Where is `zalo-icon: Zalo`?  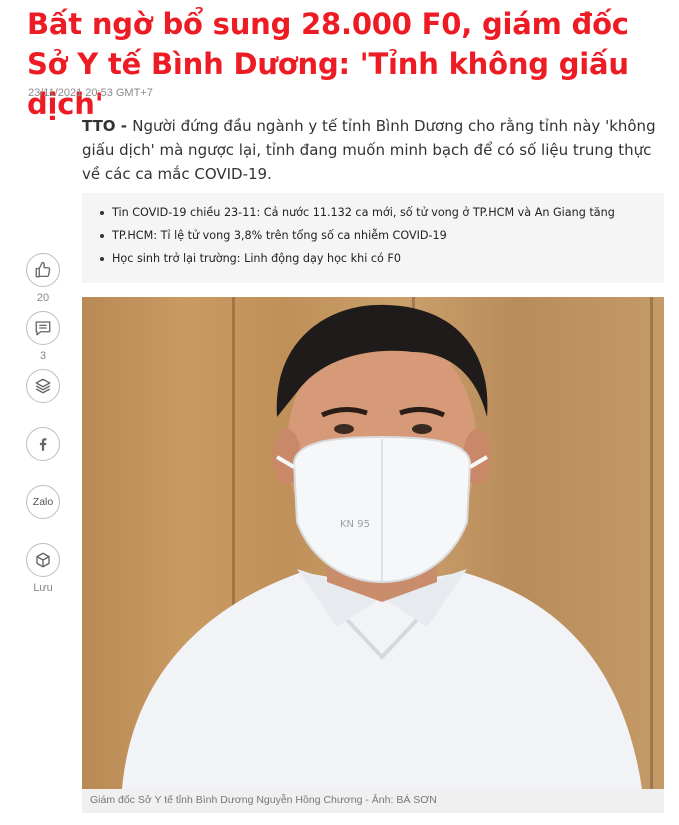 zalo-icon: Zalo is located at coordinates (43, 502).